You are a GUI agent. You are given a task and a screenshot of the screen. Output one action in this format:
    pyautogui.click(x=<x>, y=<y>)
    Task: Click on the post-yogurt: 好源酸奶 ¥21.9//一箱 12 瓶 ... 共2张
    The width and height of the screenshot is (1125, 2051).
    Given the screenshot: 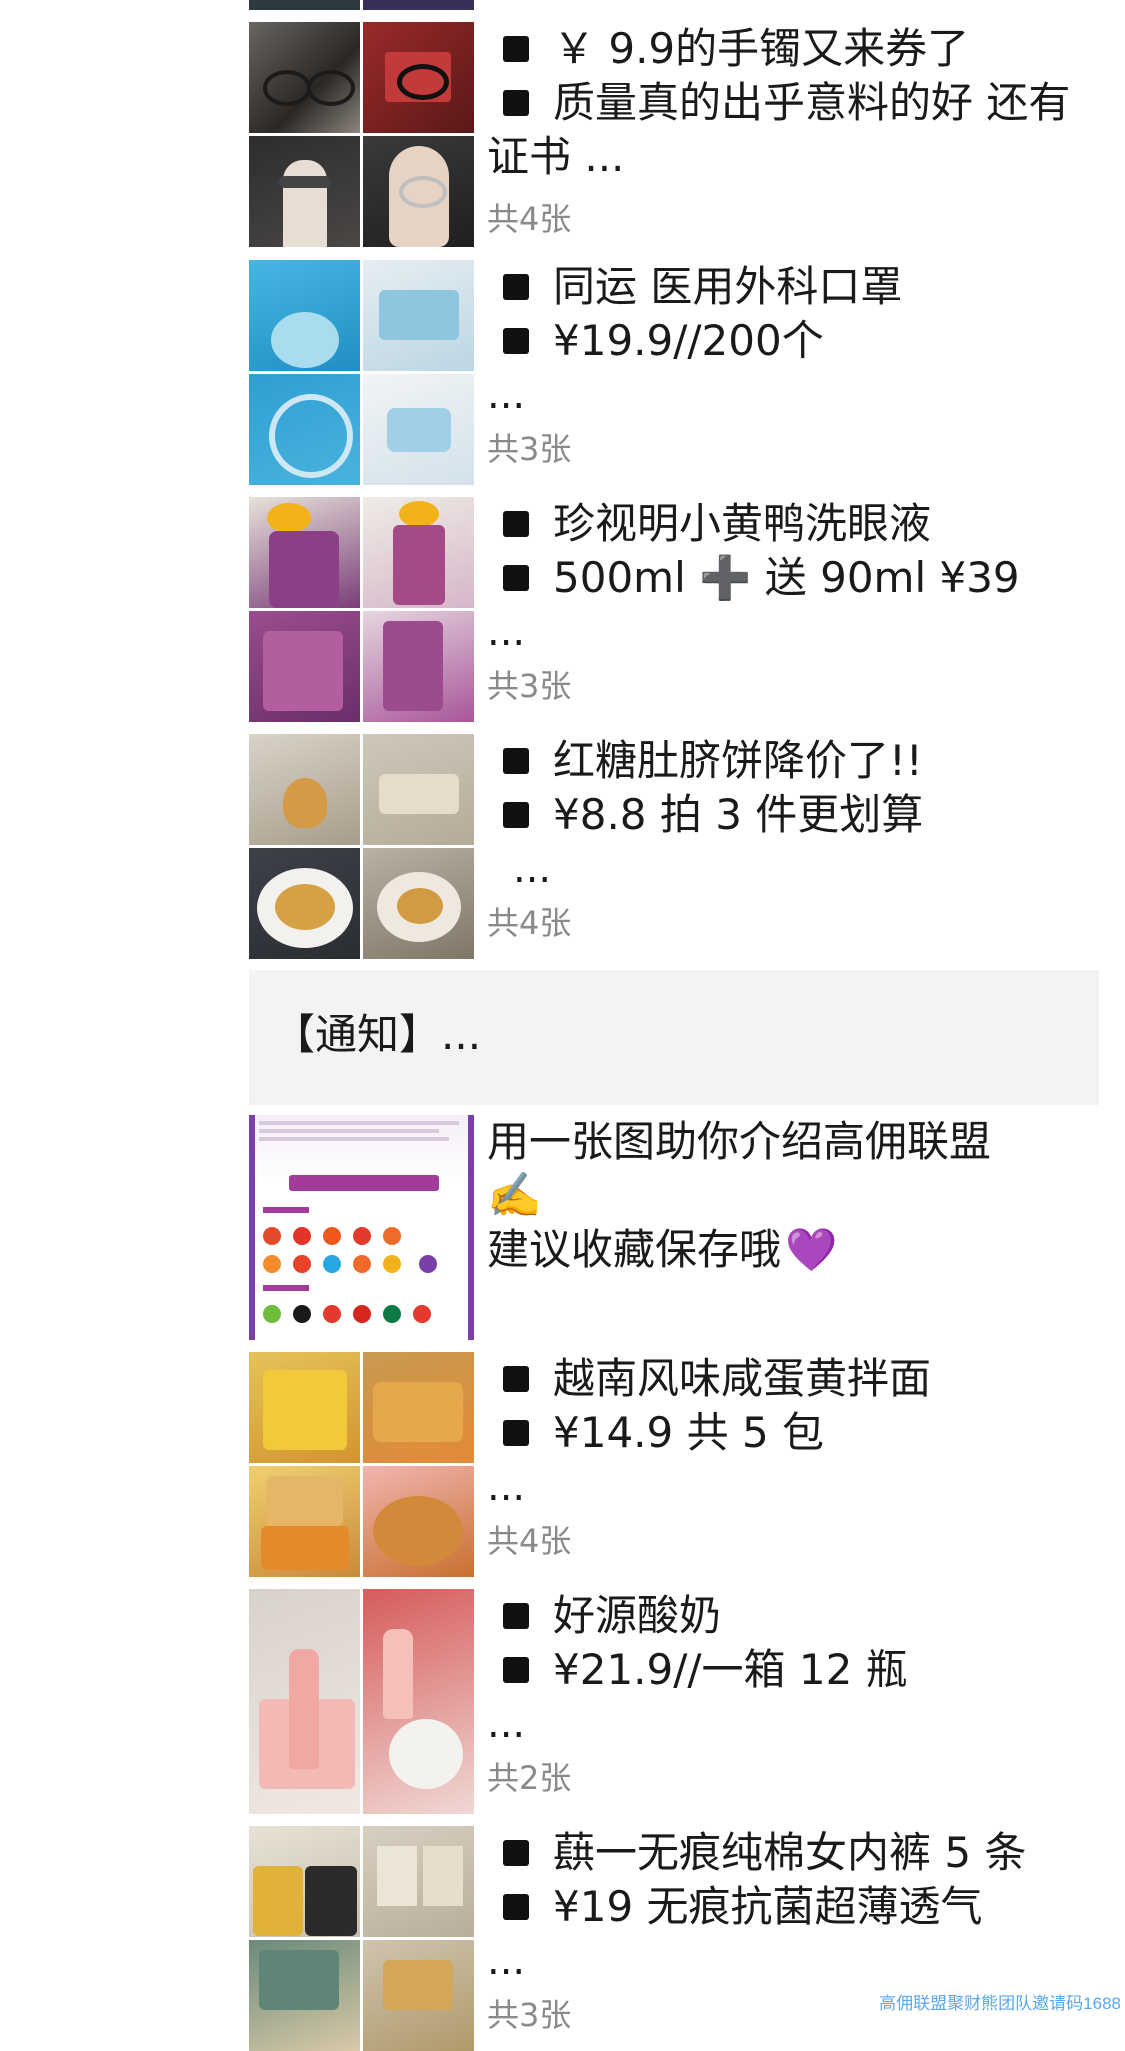 What is the action you would take?
    pyautogui.click(x=674, y=1701)
    